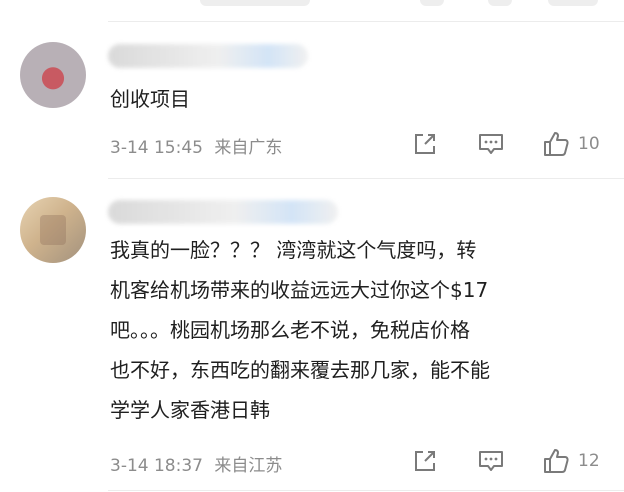 This screenshot has width=624, height=492. I want to click on comment-time: 3-14 18:37, so click(156, 466).